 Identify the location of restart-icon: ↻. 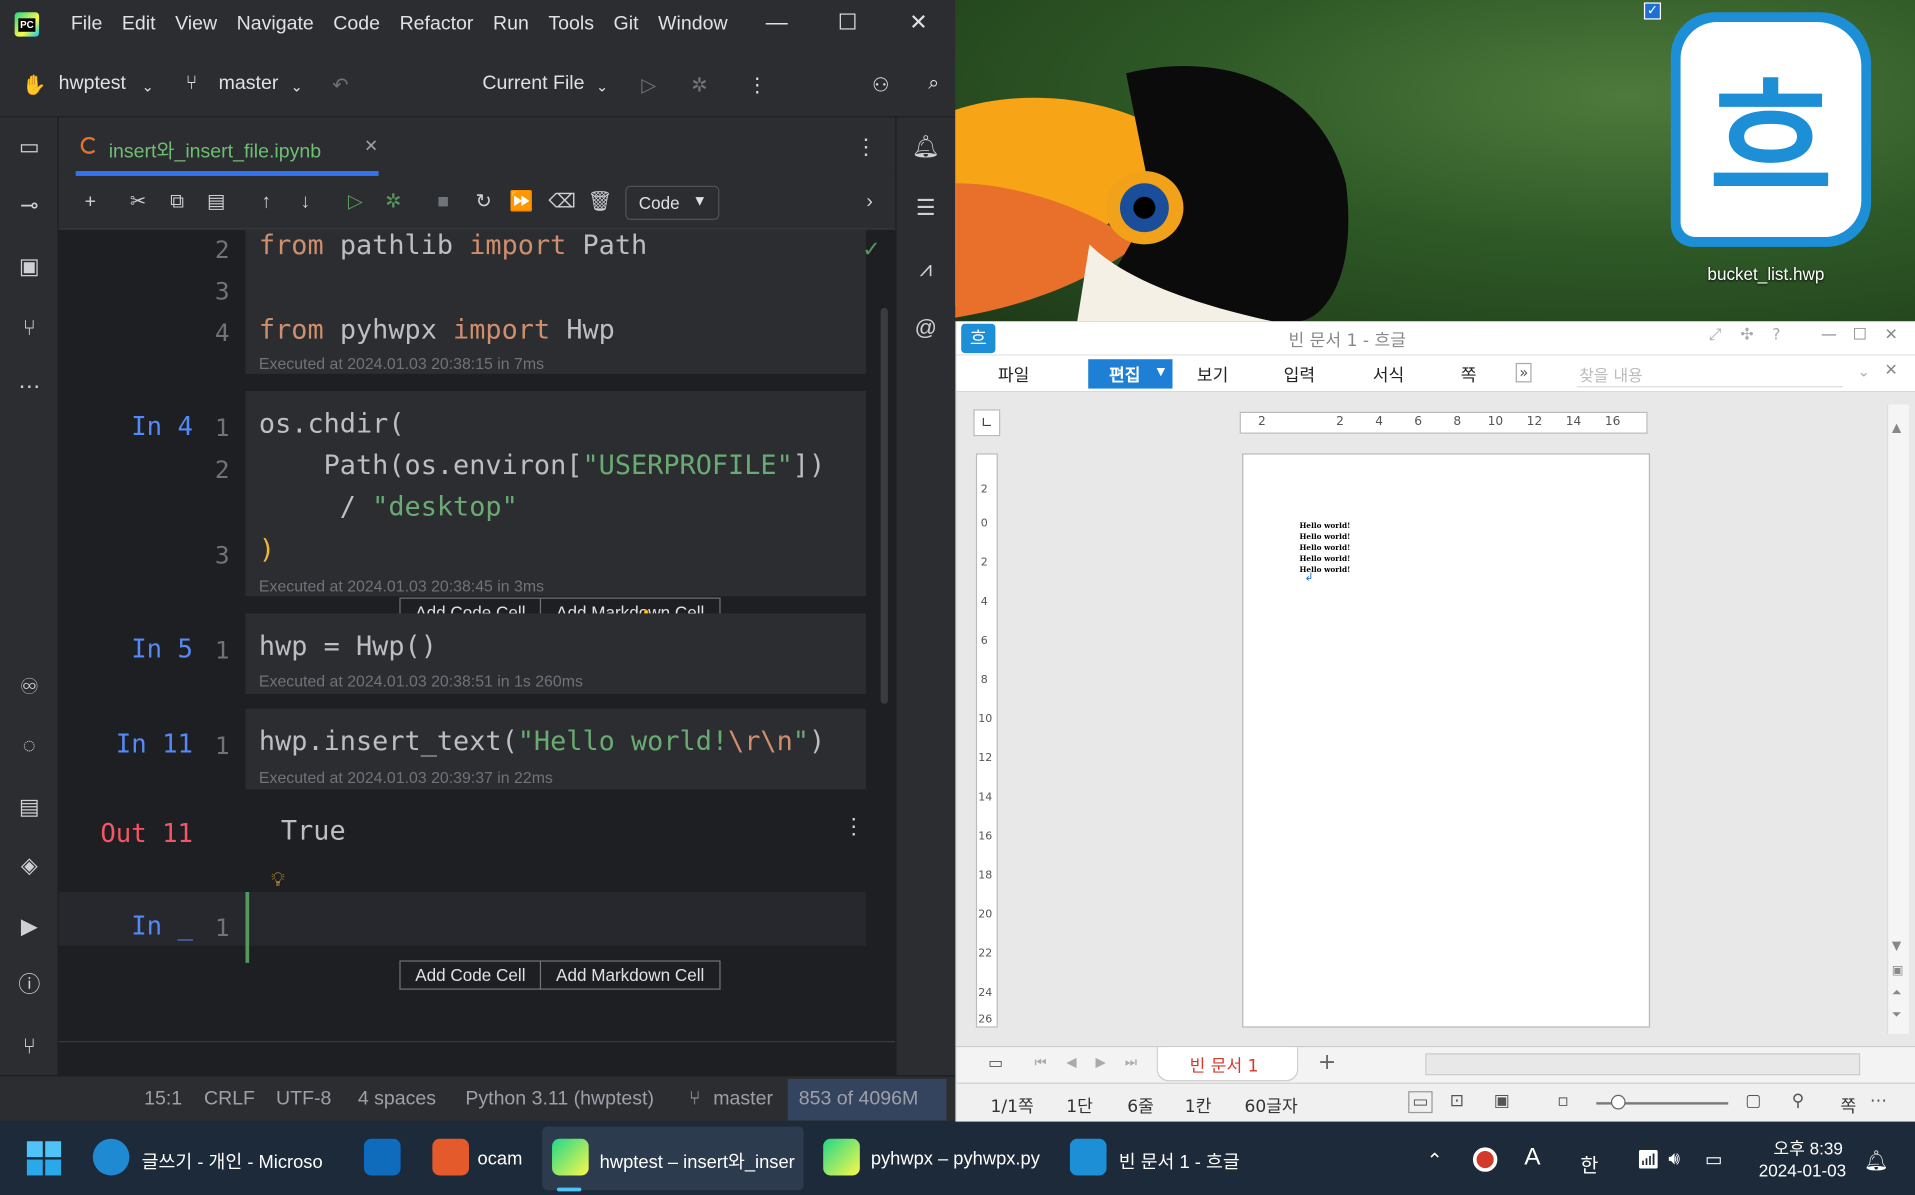
(483, 203).